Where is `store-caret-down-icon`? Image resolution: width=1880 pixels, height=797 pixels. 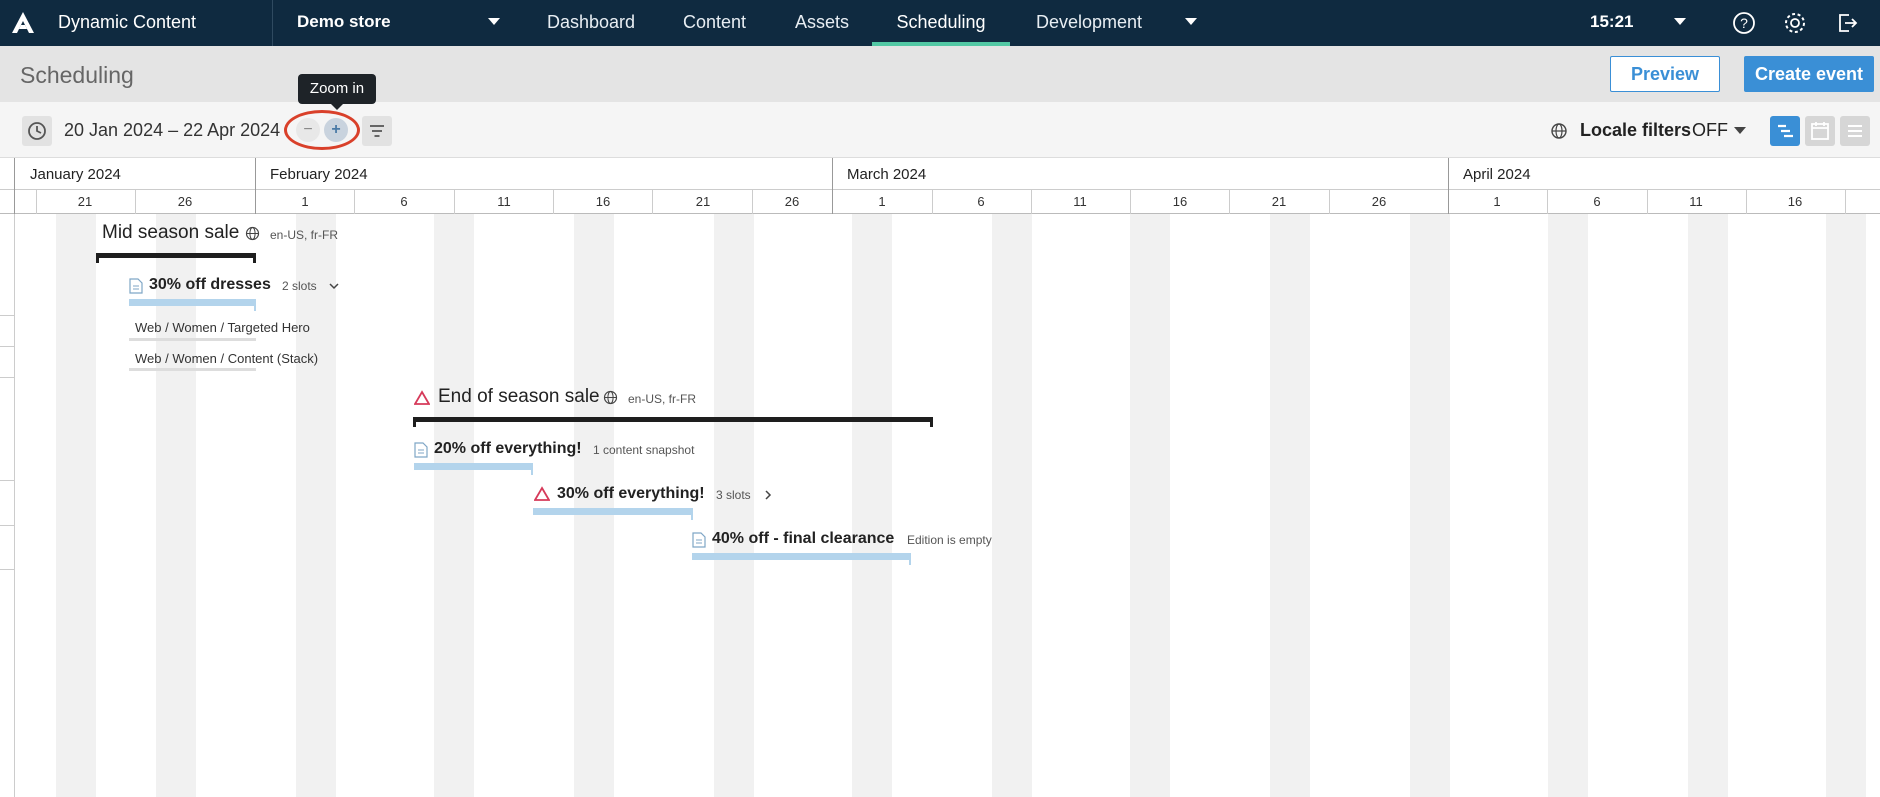
store-caret-down-icon is located at coordinates (494, 21).